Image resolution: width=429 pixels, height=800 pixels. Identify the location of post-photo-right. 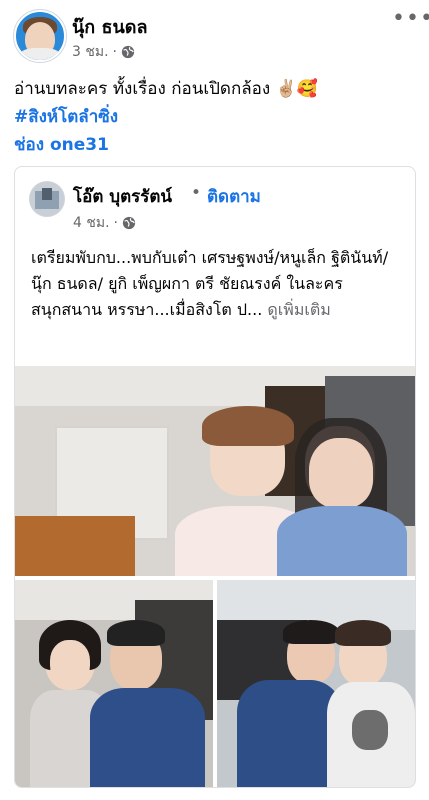
(316, 683).